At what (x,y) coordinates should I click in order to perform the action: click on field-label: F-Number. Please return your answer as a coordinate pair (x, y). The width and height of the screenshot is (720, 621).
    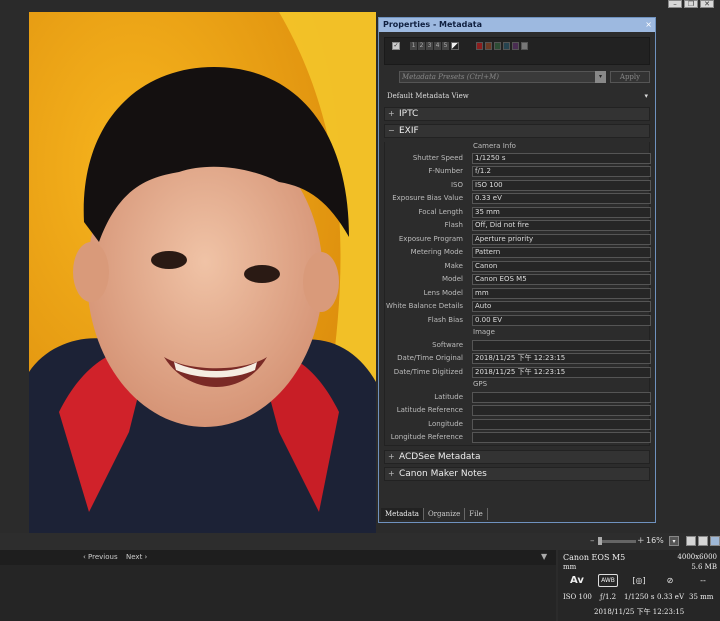
    Looking at the image, I should click on (445, 171).